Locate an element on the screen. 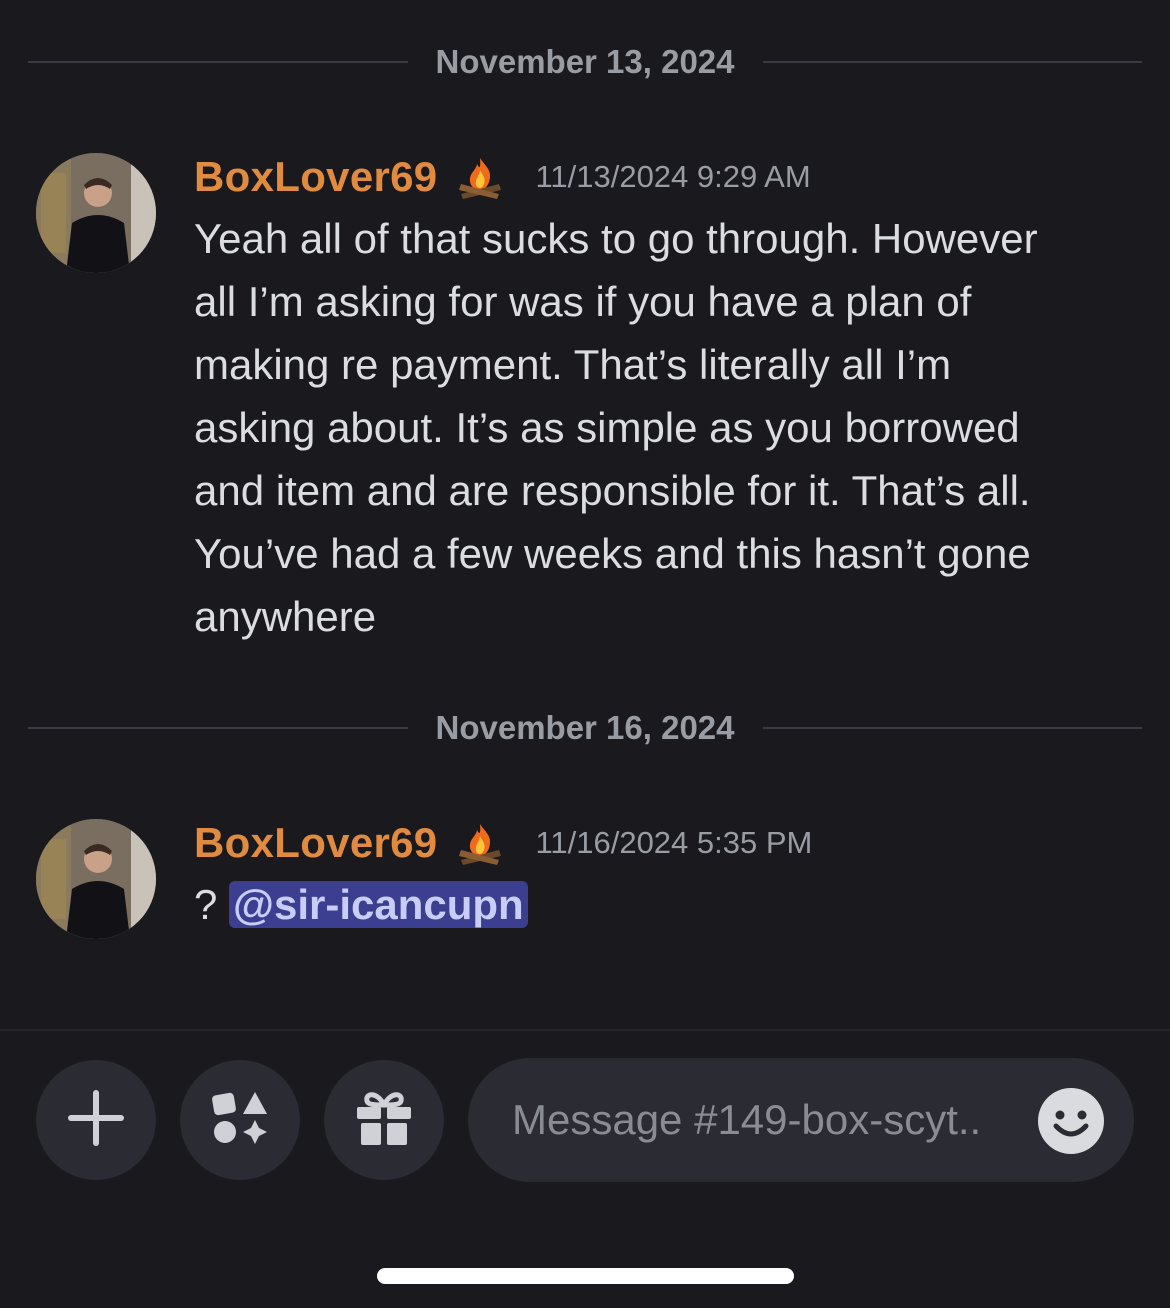 This screenshot has width=1170, height=1308. date-label: November 13, 2024 is located at coordinates (585, 61).